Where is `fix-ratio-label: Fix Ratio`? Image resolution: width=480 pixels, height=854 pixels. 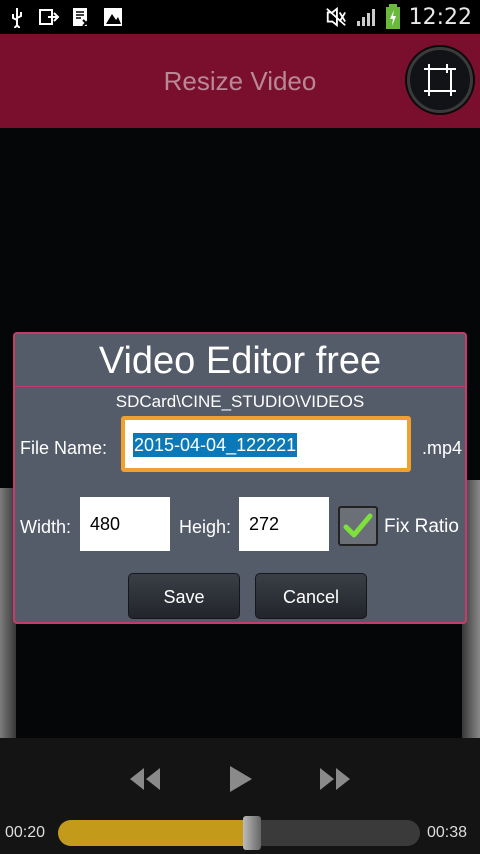
fix-ratio-label: Fix Ratio is located at coordinates (421, 526).